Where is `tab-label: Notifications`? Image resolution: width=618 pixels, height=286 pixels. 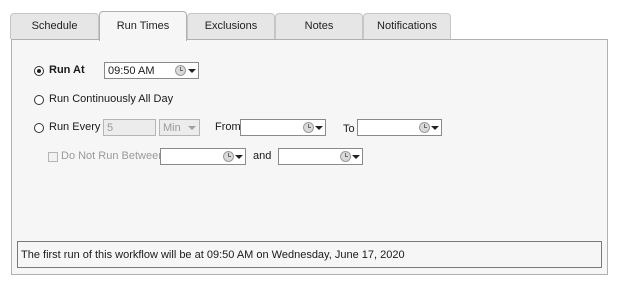
tab-label: Notifications is located at coordinates (407, 26).